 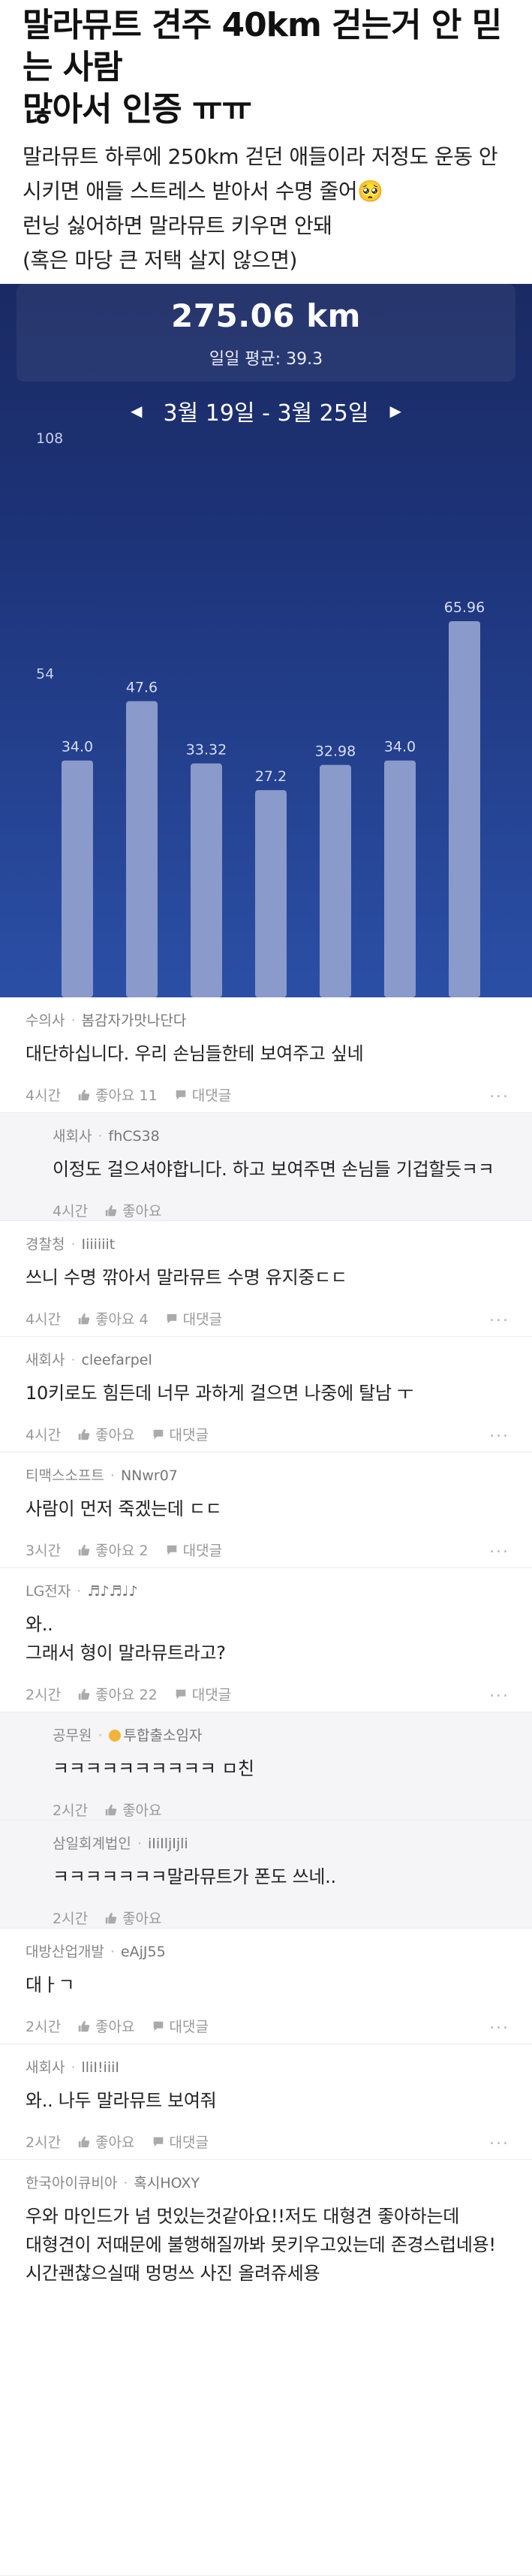 I want to click on comment-author: LG전자 · ♬♪♬♩♪, so click(x=82, y=1590).